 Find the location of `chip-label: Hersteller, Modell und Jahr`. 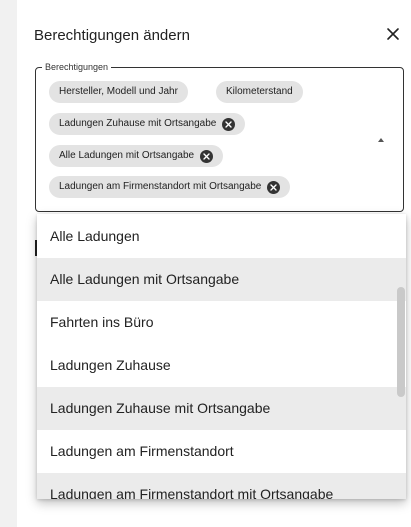

chip-label: Hersteller, Modell und Jahr is located at coordinates (118, 91).